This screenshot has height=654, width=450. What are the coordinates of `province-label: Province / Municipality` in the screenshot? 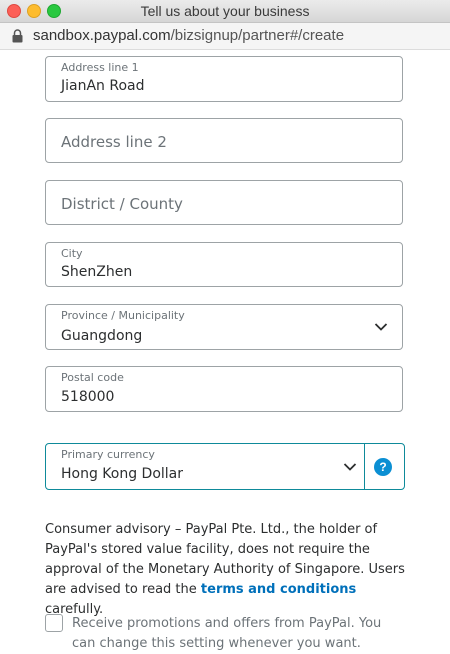 It's located at (123, 315).